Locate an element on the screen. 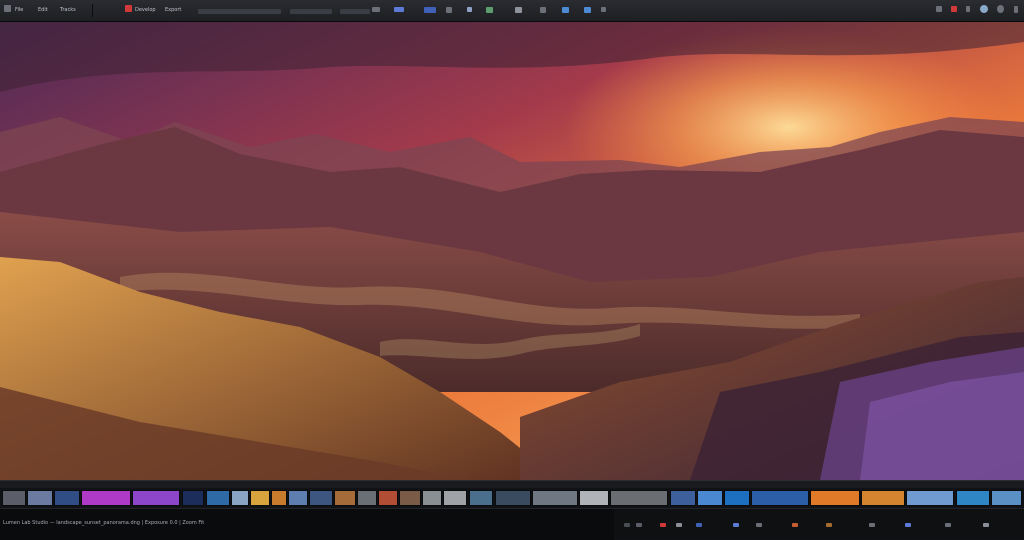 The image size is (1024, 540). filmstrip is located at coordinates (512, 498).